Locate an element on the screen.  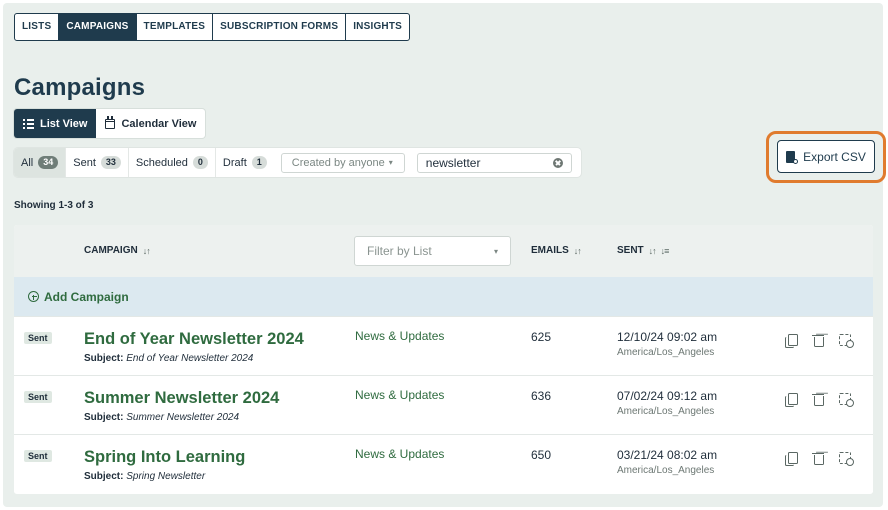
emails-count: 625 is located at coordinates (541, 337).